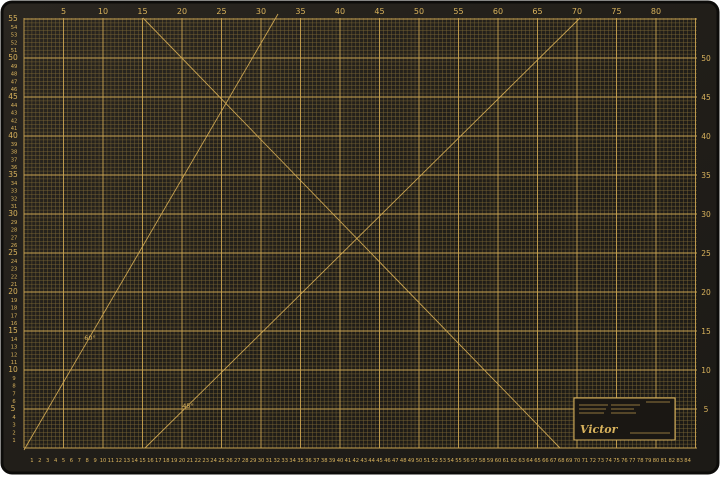 This screenshot has width=720, height=480. Describe the element at coordinates (197, 461) in the screenshot. I see `bottom-ruler-label: 22` at that location.